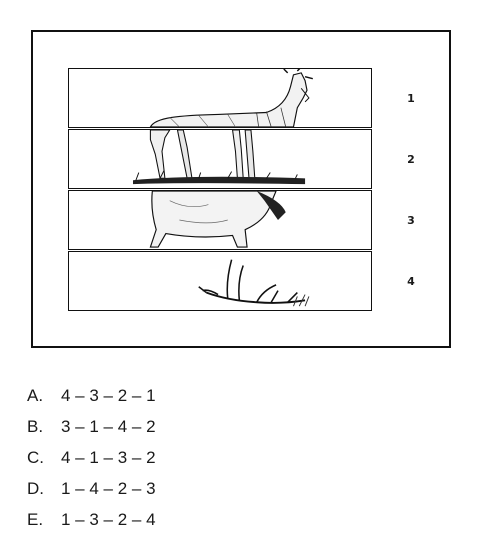  I want to click on elk-head-illustration, so click(231, 98).